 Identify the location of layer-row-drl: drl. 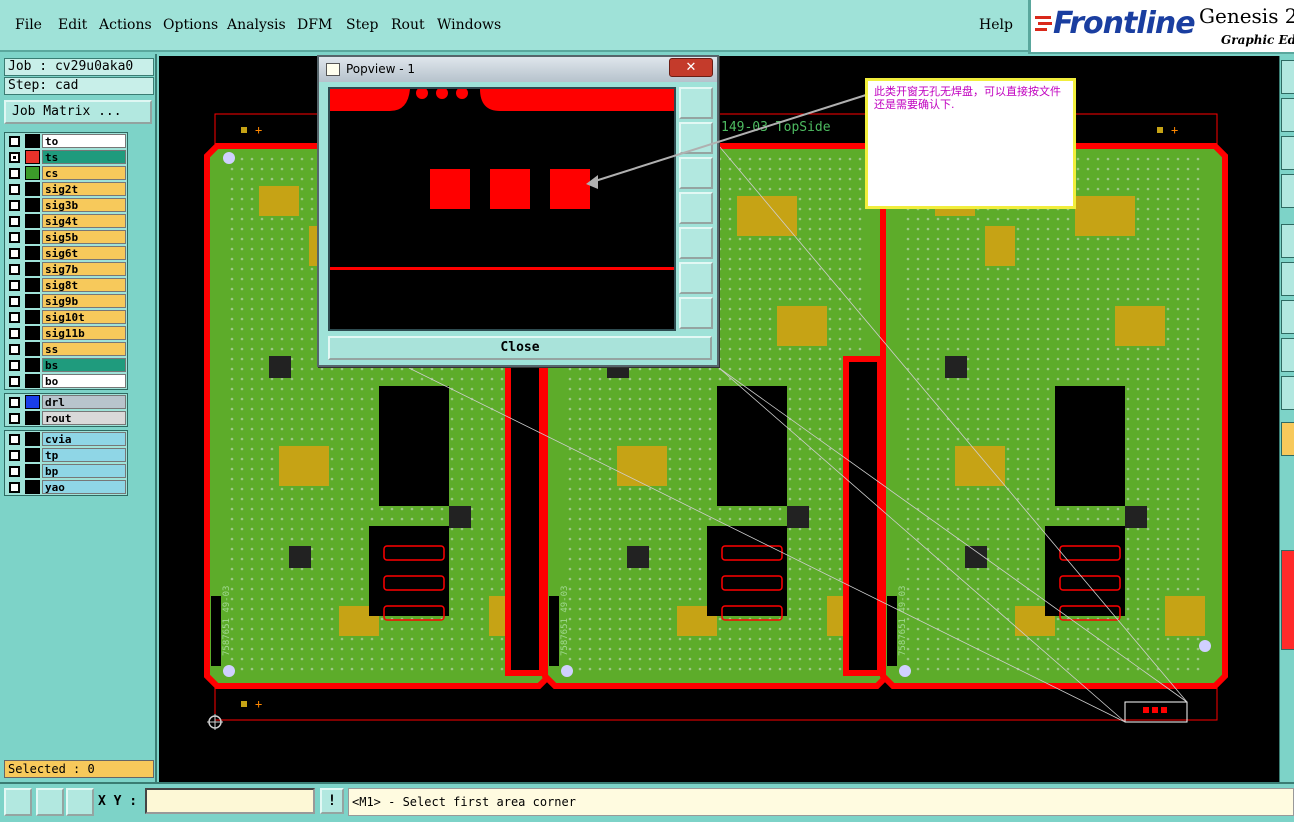
(66, 402).